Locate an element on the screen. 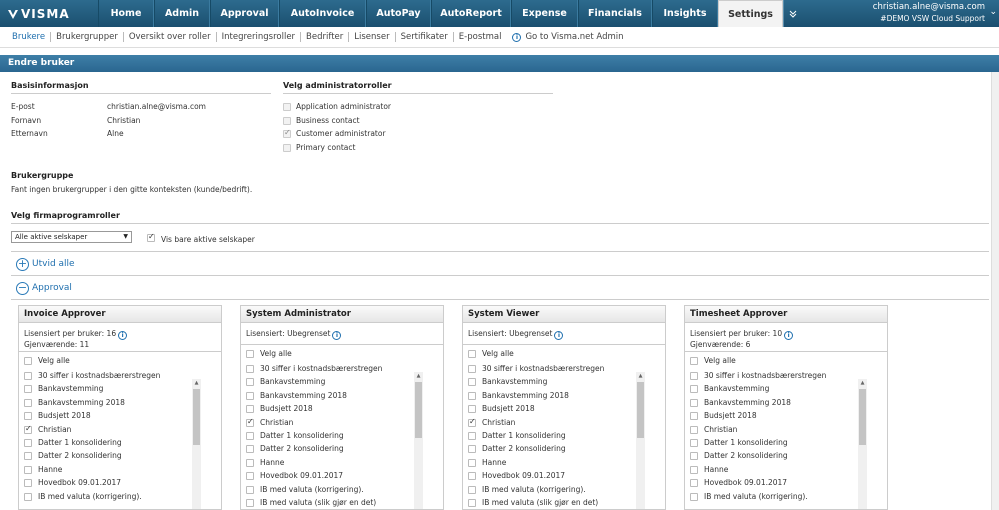 Image resolution: width=999 pixels, height=510 pixels. subnav-item-e-postmal: E-postmal is located at coordinates (480, 37).